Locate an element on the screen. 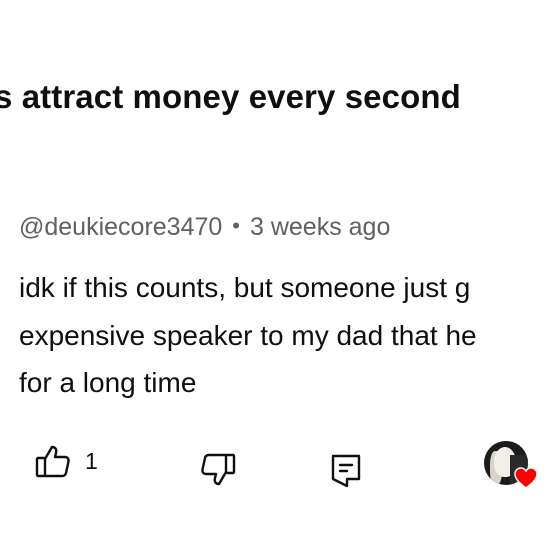 This screenshot has height=560, width=560. reply-comment-icon is located at coordinates (346, 473).